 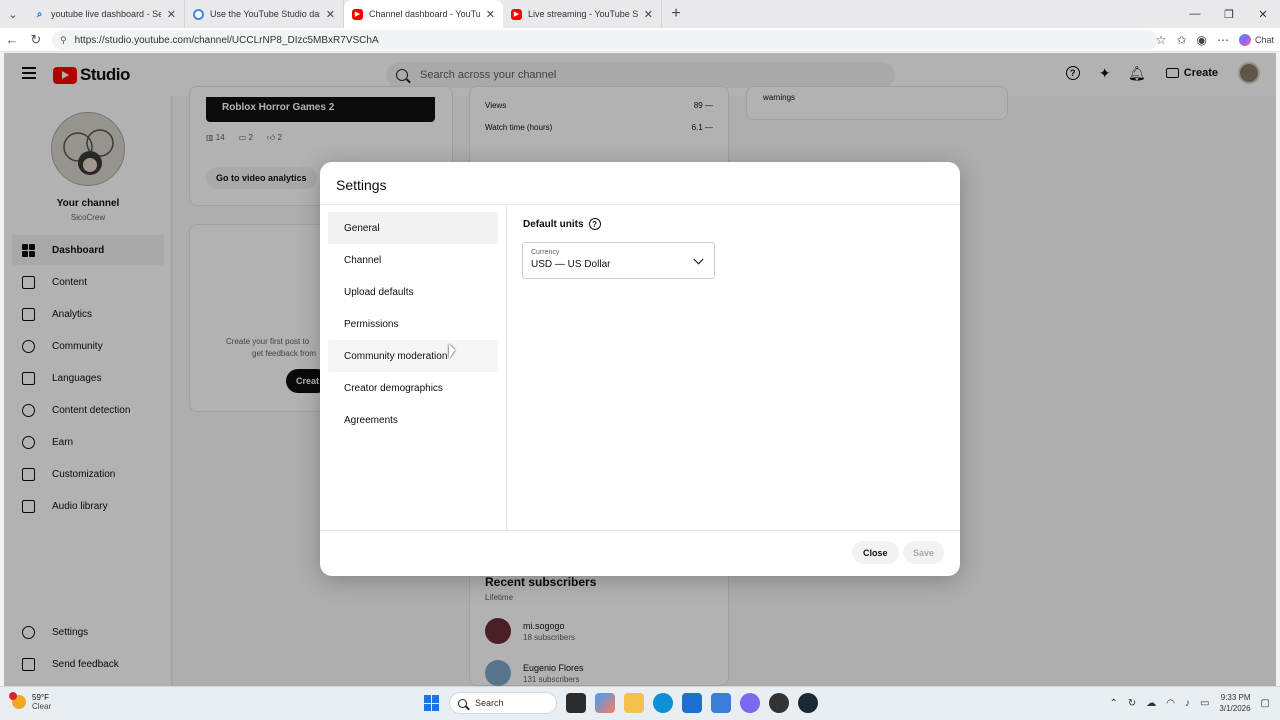 I want to click on window-controls: — ❐ ✕, so click(x=1229, y=14).